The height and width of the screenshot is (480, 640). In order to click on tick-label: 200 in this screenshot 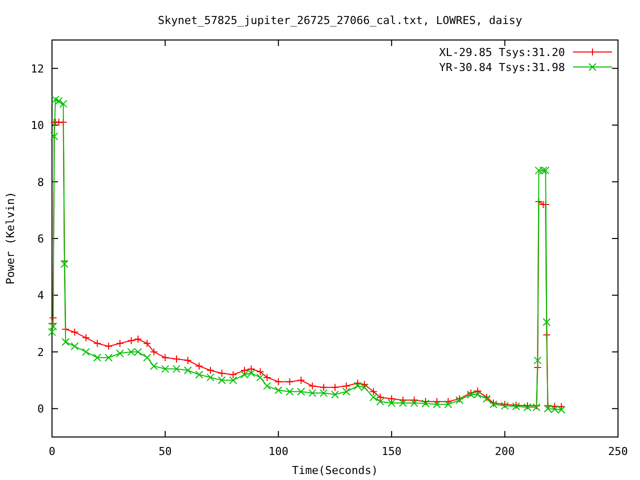, I will do `click(504, 451)`.